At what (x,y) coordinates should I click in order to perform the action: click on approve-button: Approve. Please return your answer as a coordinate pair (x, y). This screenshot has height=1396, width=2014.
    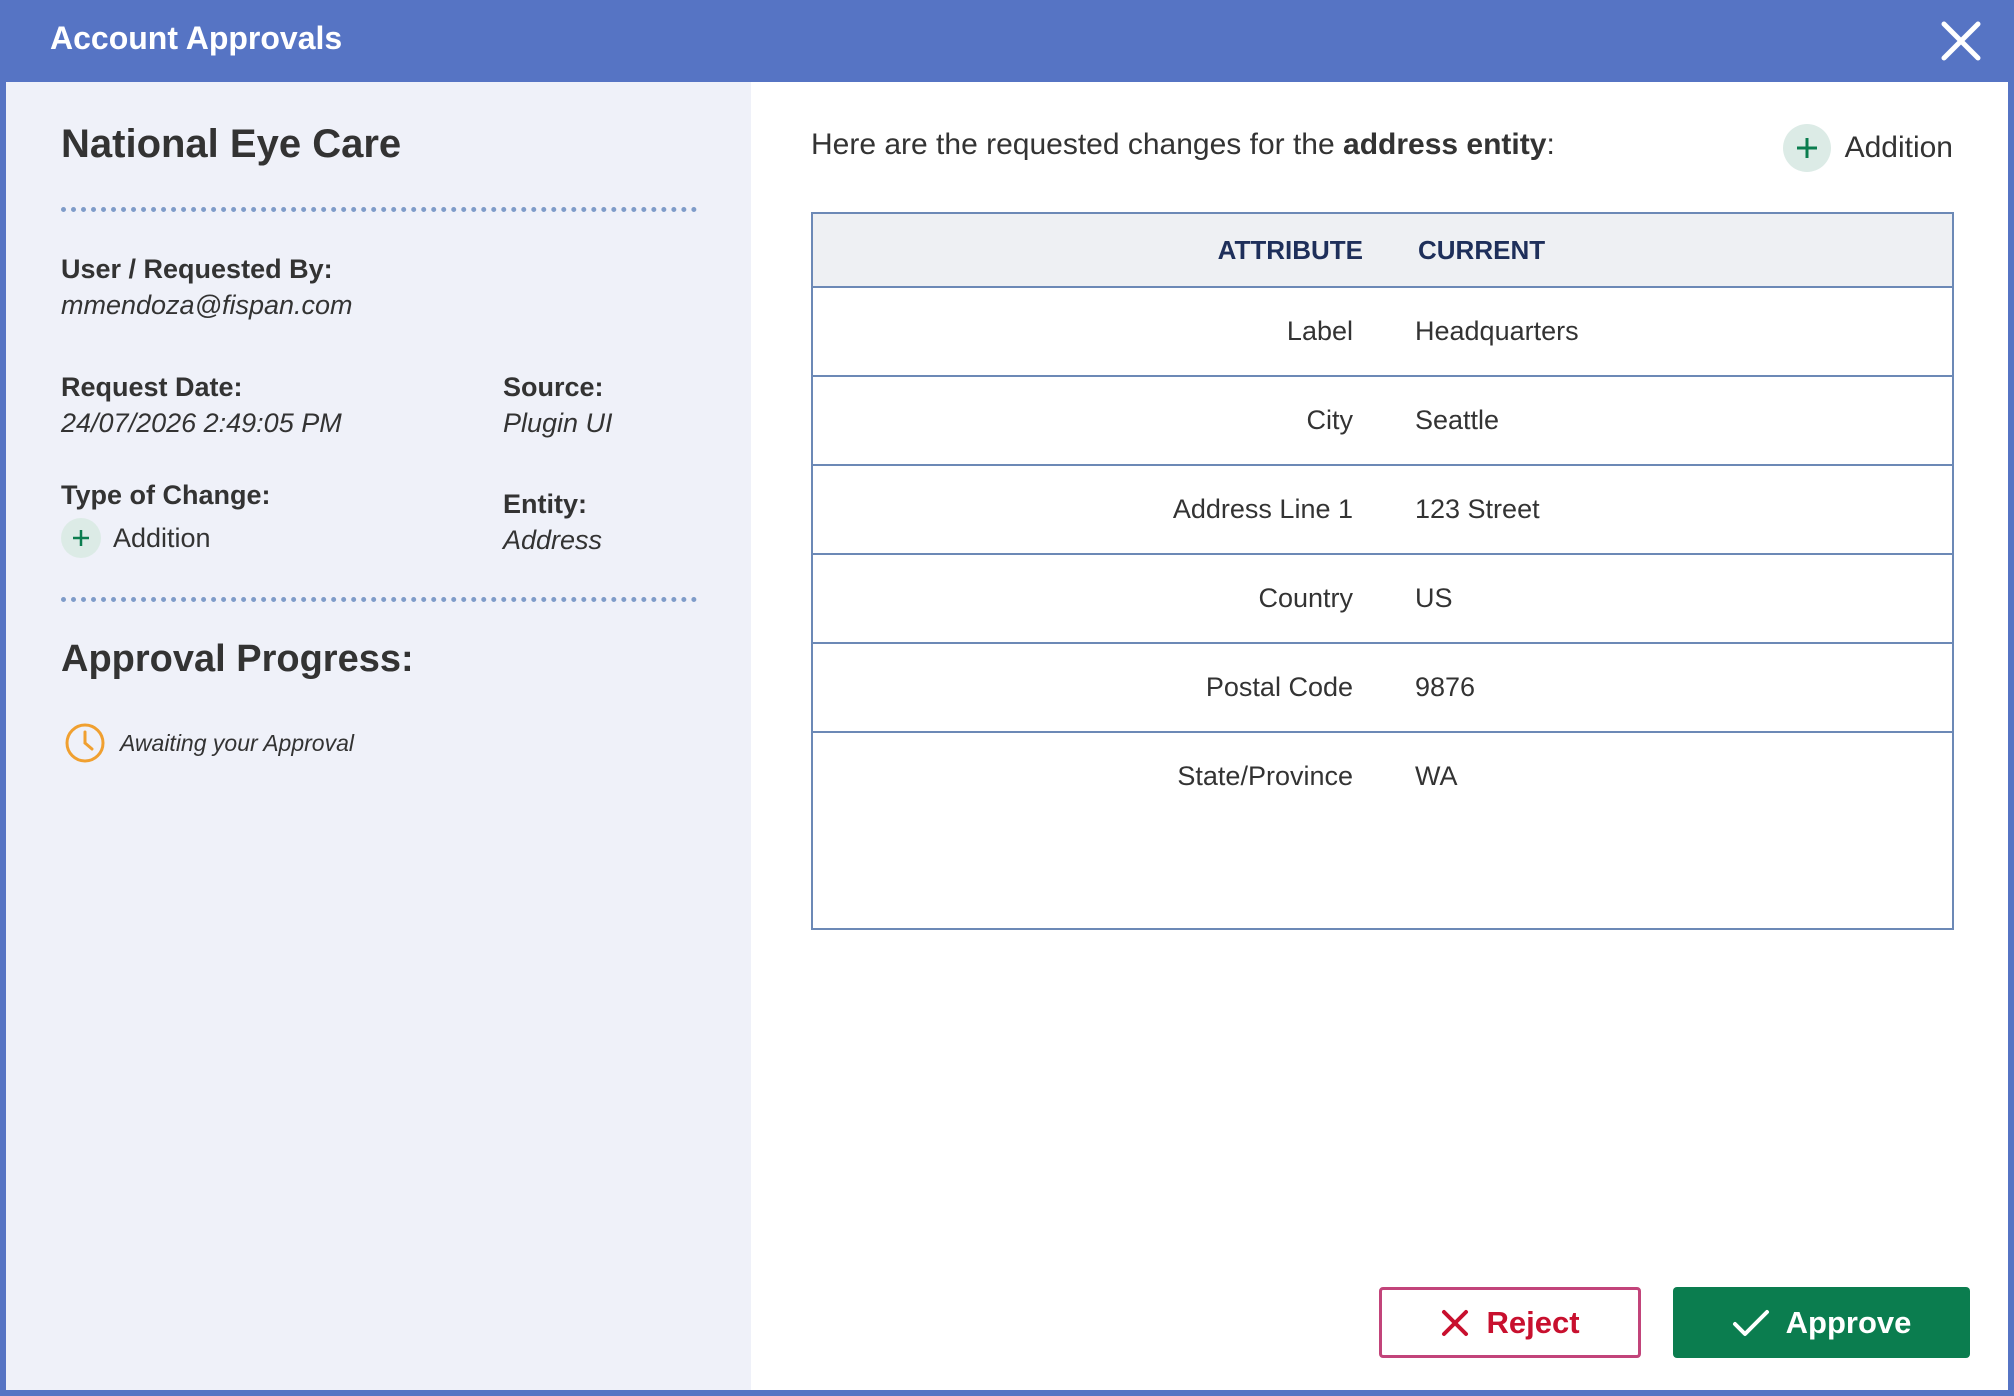
    Looking at the image, I should click on (1821, 1322).